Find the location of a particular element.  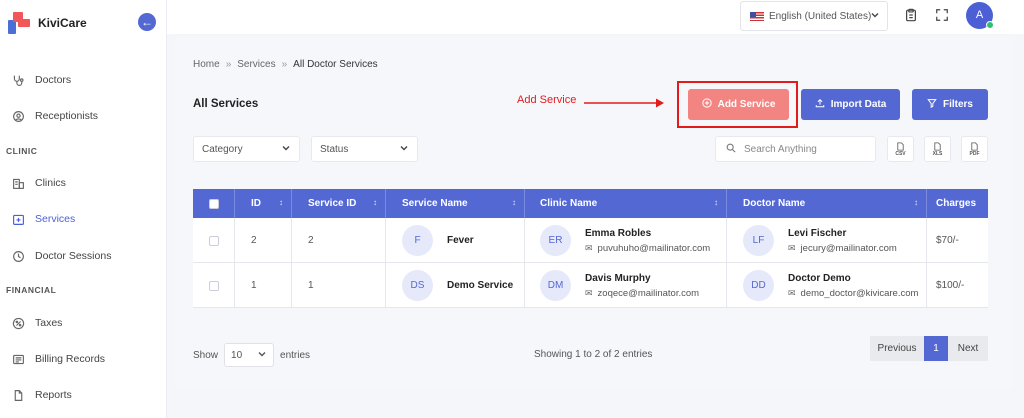

previous-page-button: Previous is located at coordinates (897, 348).